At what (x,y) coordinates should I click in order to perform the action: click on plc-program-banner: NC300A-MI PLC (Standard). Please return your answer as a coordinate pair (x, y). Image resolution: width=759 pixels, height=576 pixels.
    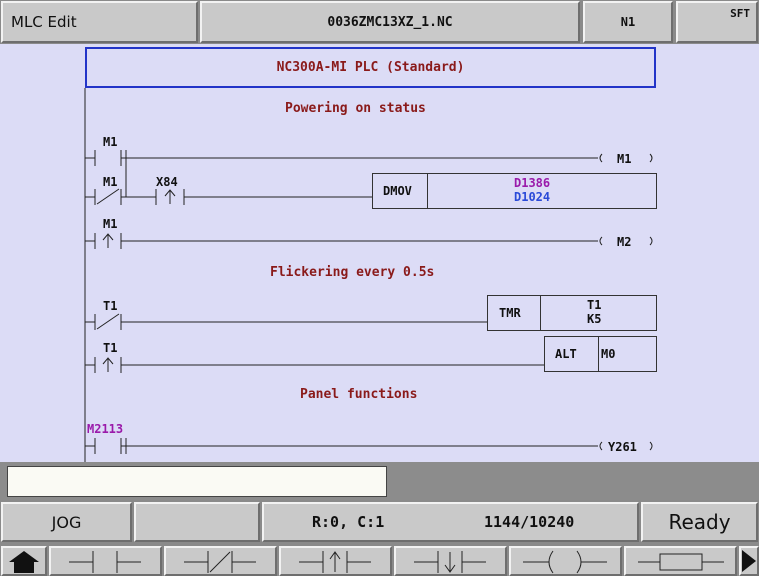
    Looking at the image, I should click on (370, 67).